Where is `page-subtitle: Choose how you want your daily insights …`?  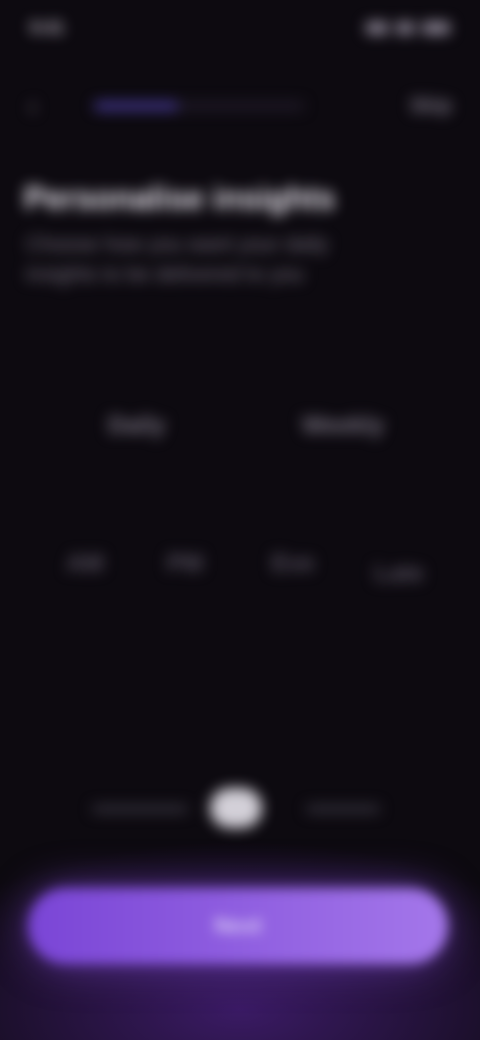 page-subtitle: Choose how you want your daily insights … is located at coordinates (177, 259).